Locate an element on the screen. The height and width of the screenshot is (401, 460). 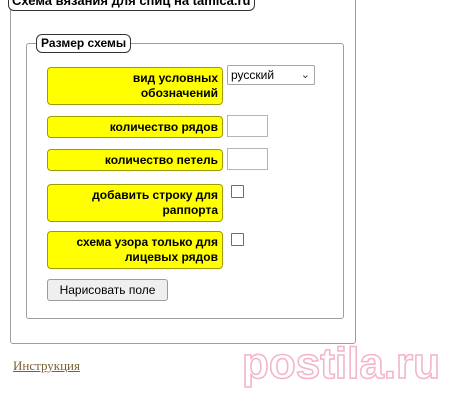
watermark-text: postila.ru is located at coordinates (341, 363).